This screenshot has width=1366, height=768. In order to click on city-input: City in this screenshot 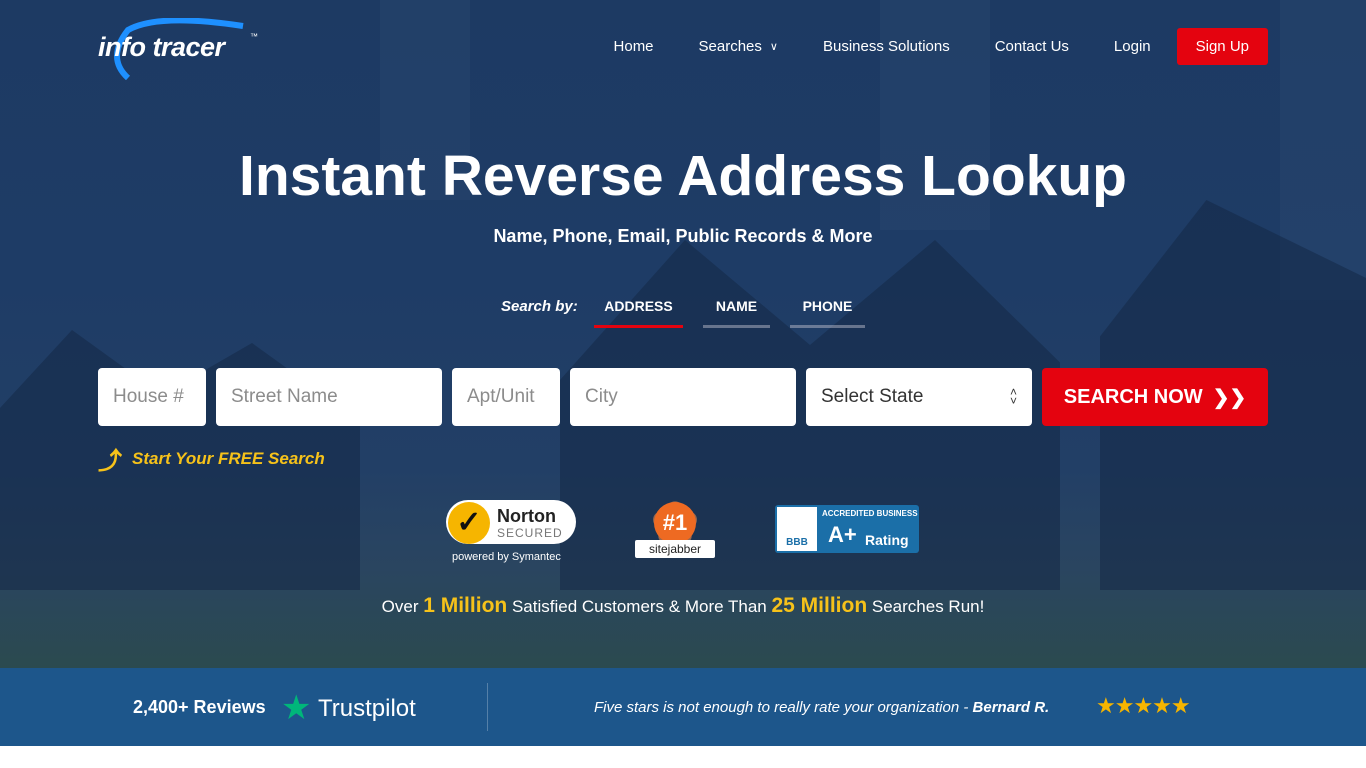, I will do `click(683, 397)`.